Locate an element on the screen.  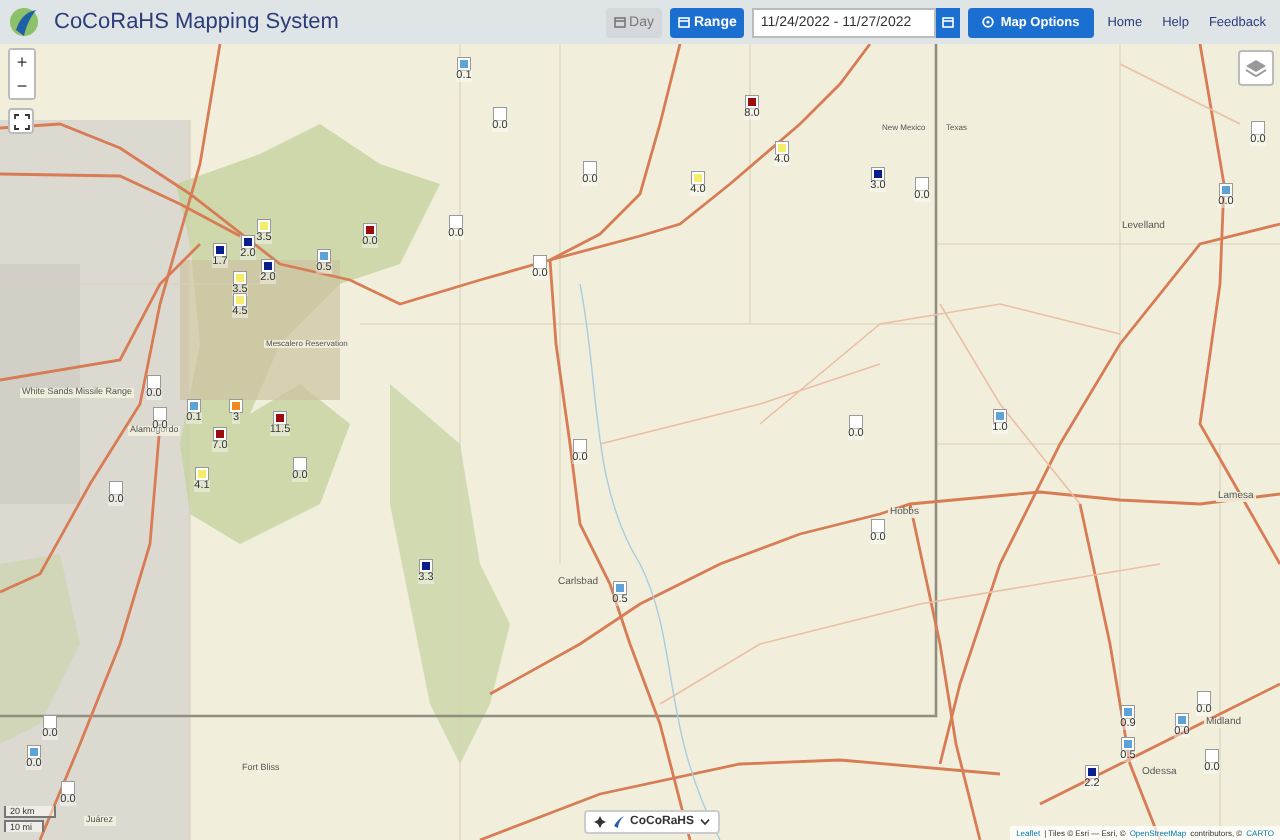
move-icon is located at coordinates (600, 822).